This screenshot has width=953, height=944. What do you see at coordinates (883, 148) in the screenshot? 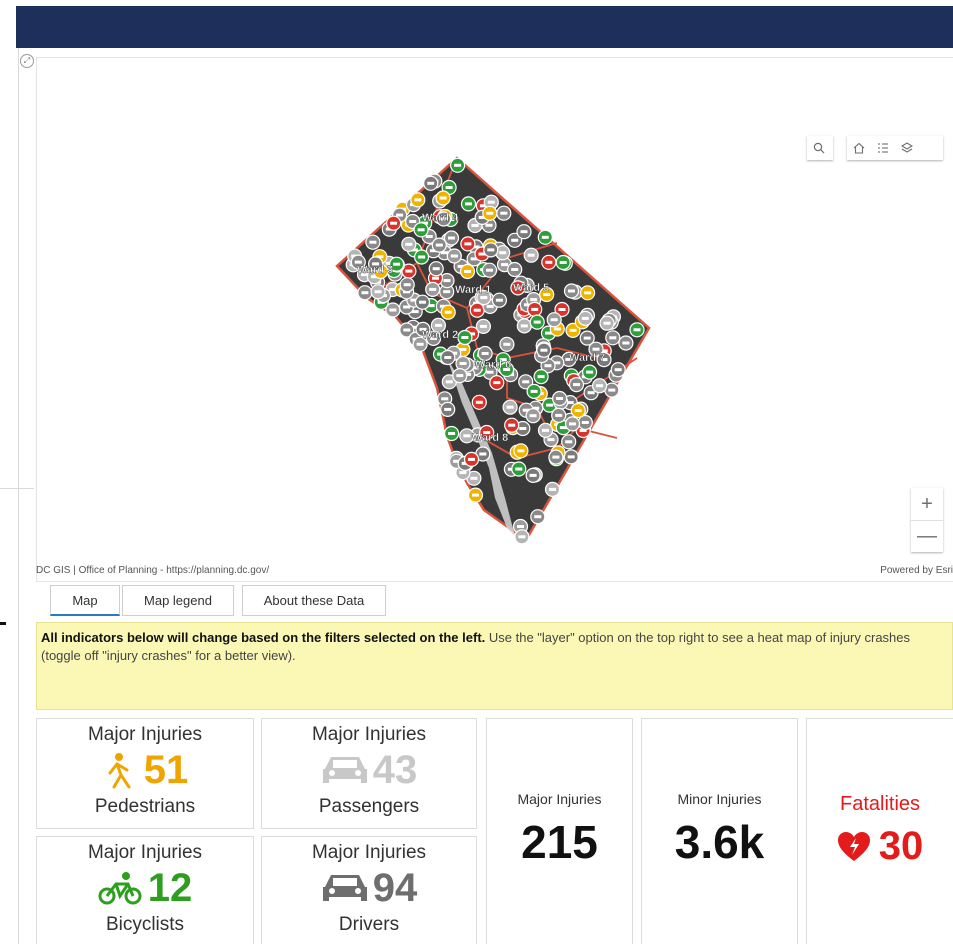
I see `legend-list-icon` at bounding box center [883, 148].